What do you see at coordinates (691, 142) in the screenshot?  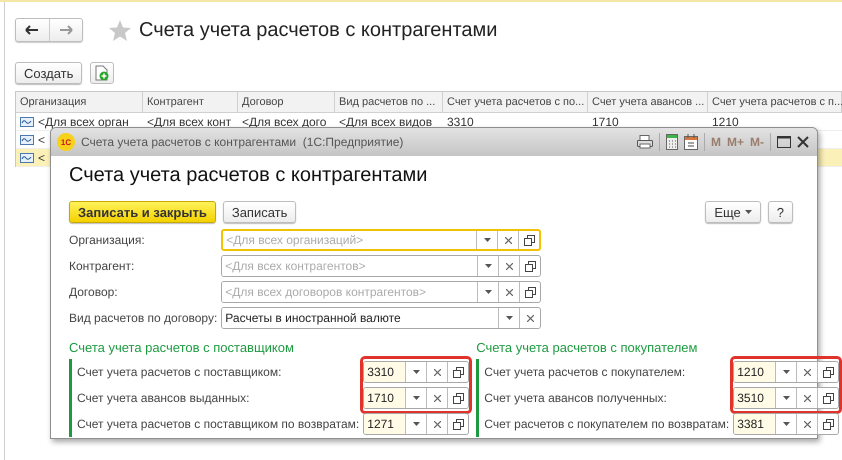 I see `calendar-icon` at bounding box center [691, 142].